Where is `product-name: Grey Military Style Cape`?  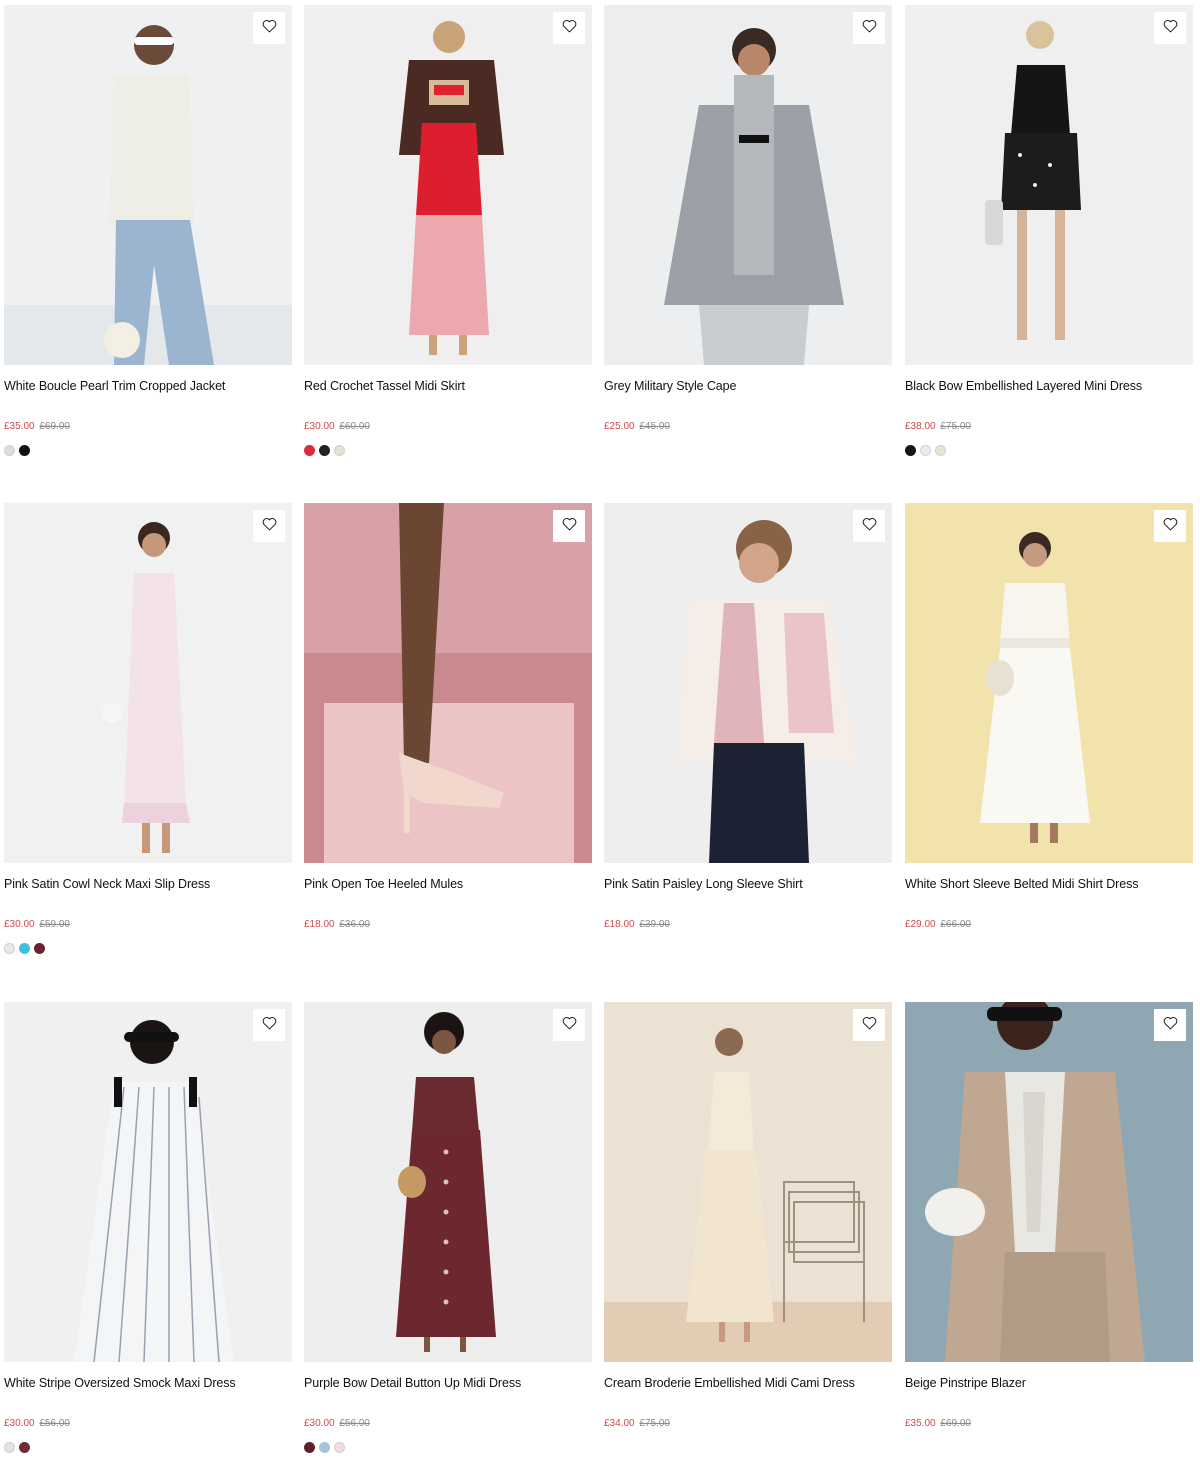
product-name: Grey Military Style Cape is located at coordinates (748, 386).